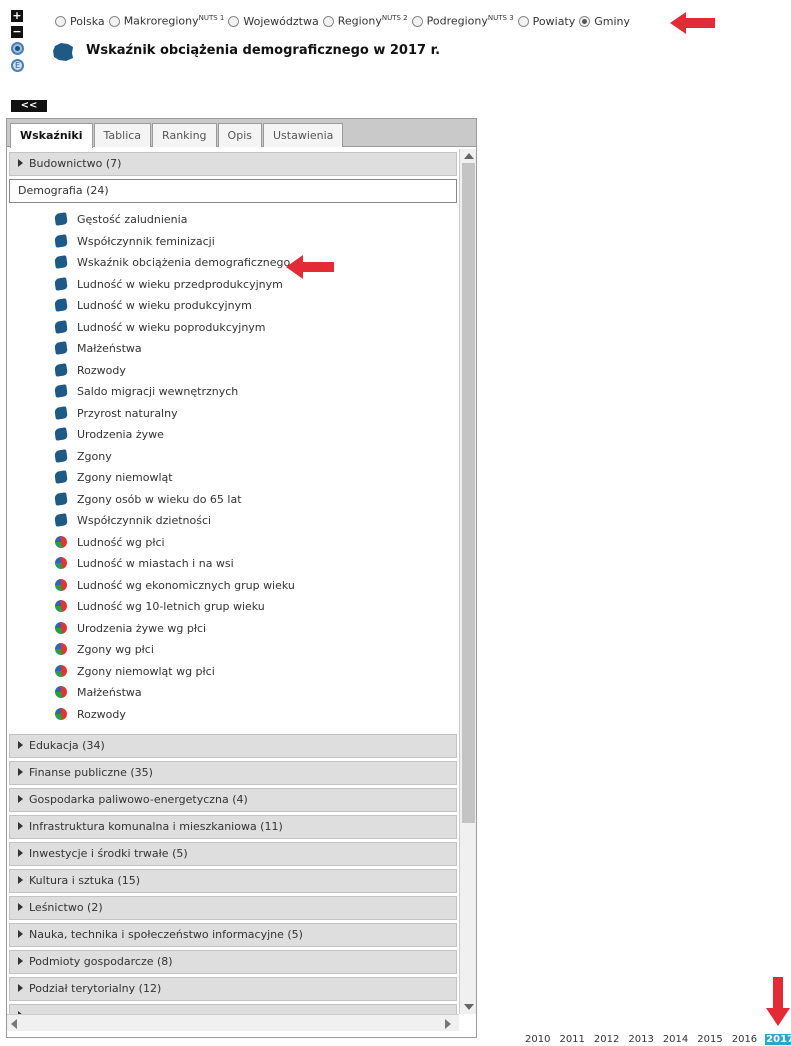 This screenshot has width=791, height=1046. I want to click on year-2015: 2015, so click(709, 1039).